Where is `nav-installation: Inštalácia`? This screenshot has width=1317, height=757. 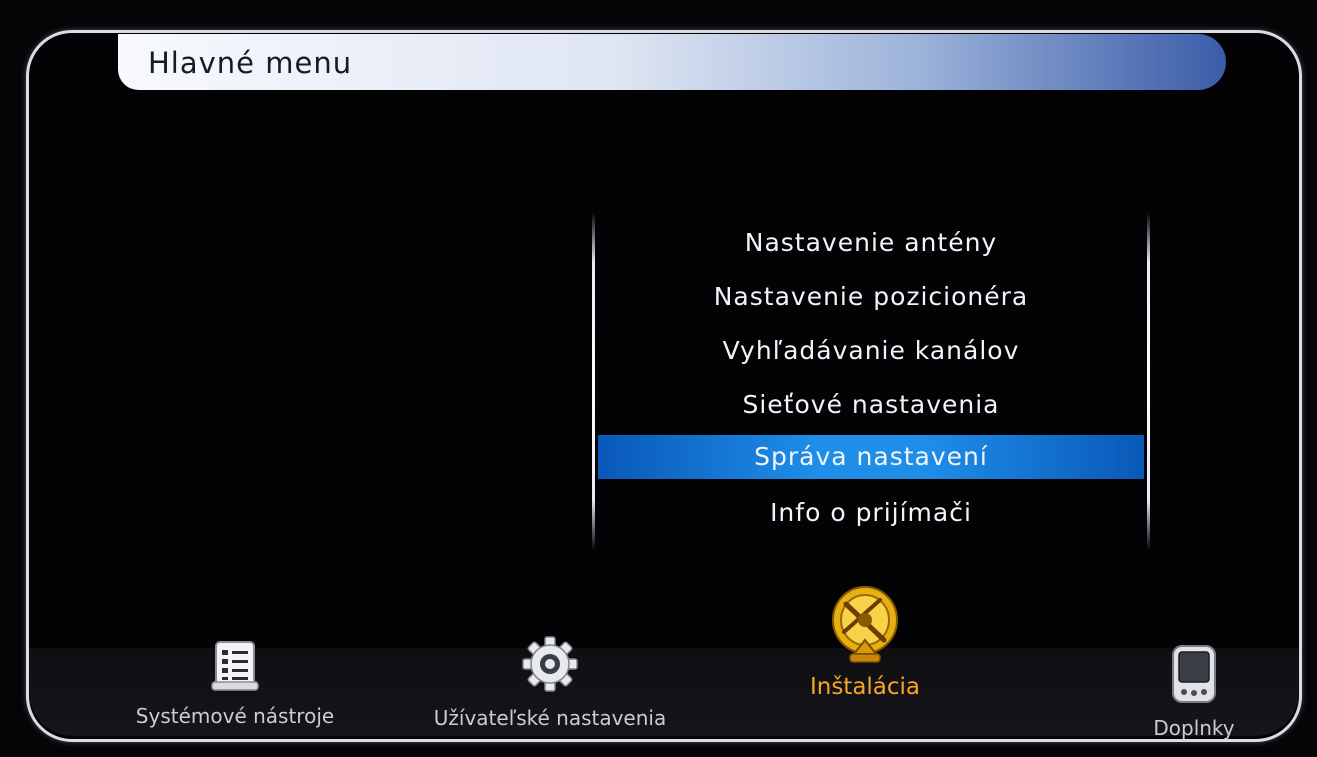 nav-installation: Inštalácia is located at coordinates (865, 641).